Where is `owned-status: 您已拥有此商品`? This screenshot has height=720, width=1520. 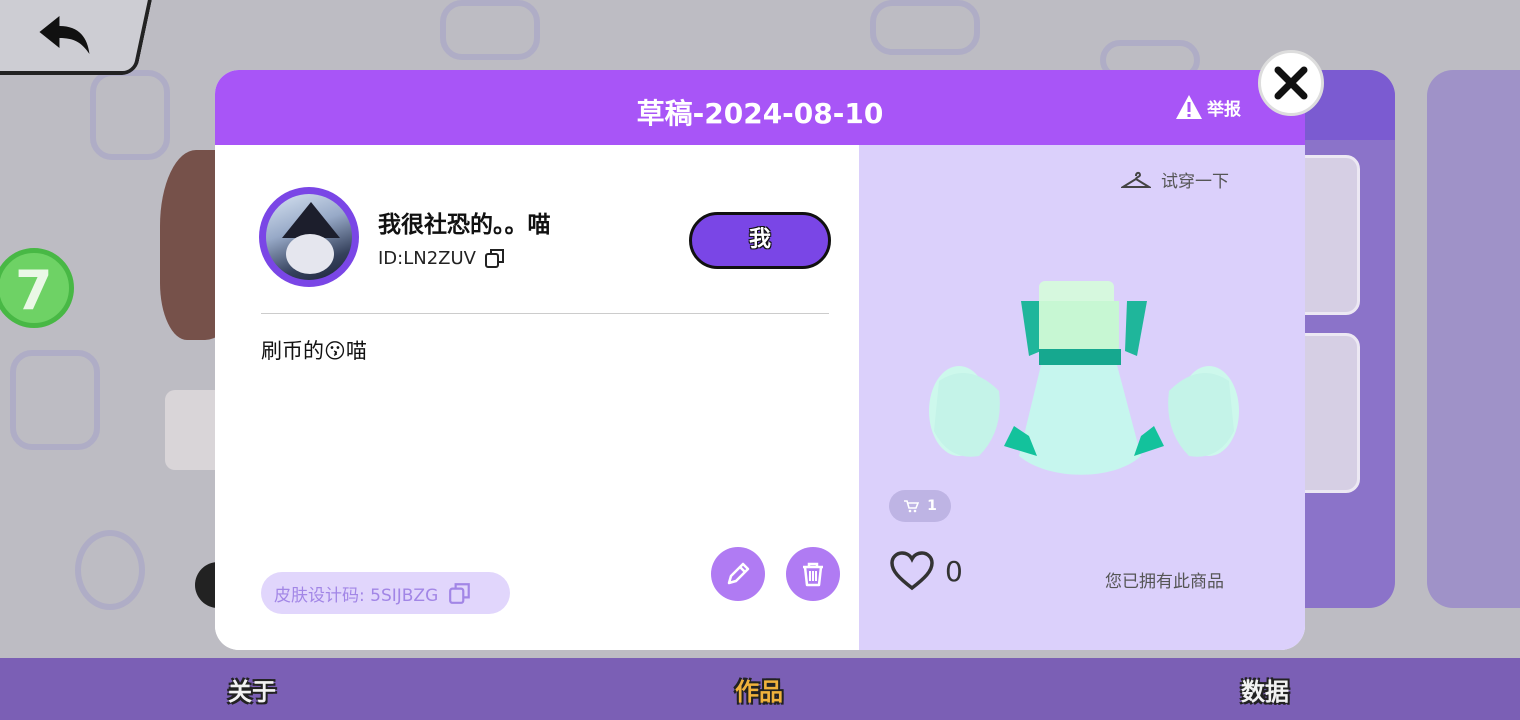 owned-status: 您已拥有此商品 is located at coordinates (1164, 582).